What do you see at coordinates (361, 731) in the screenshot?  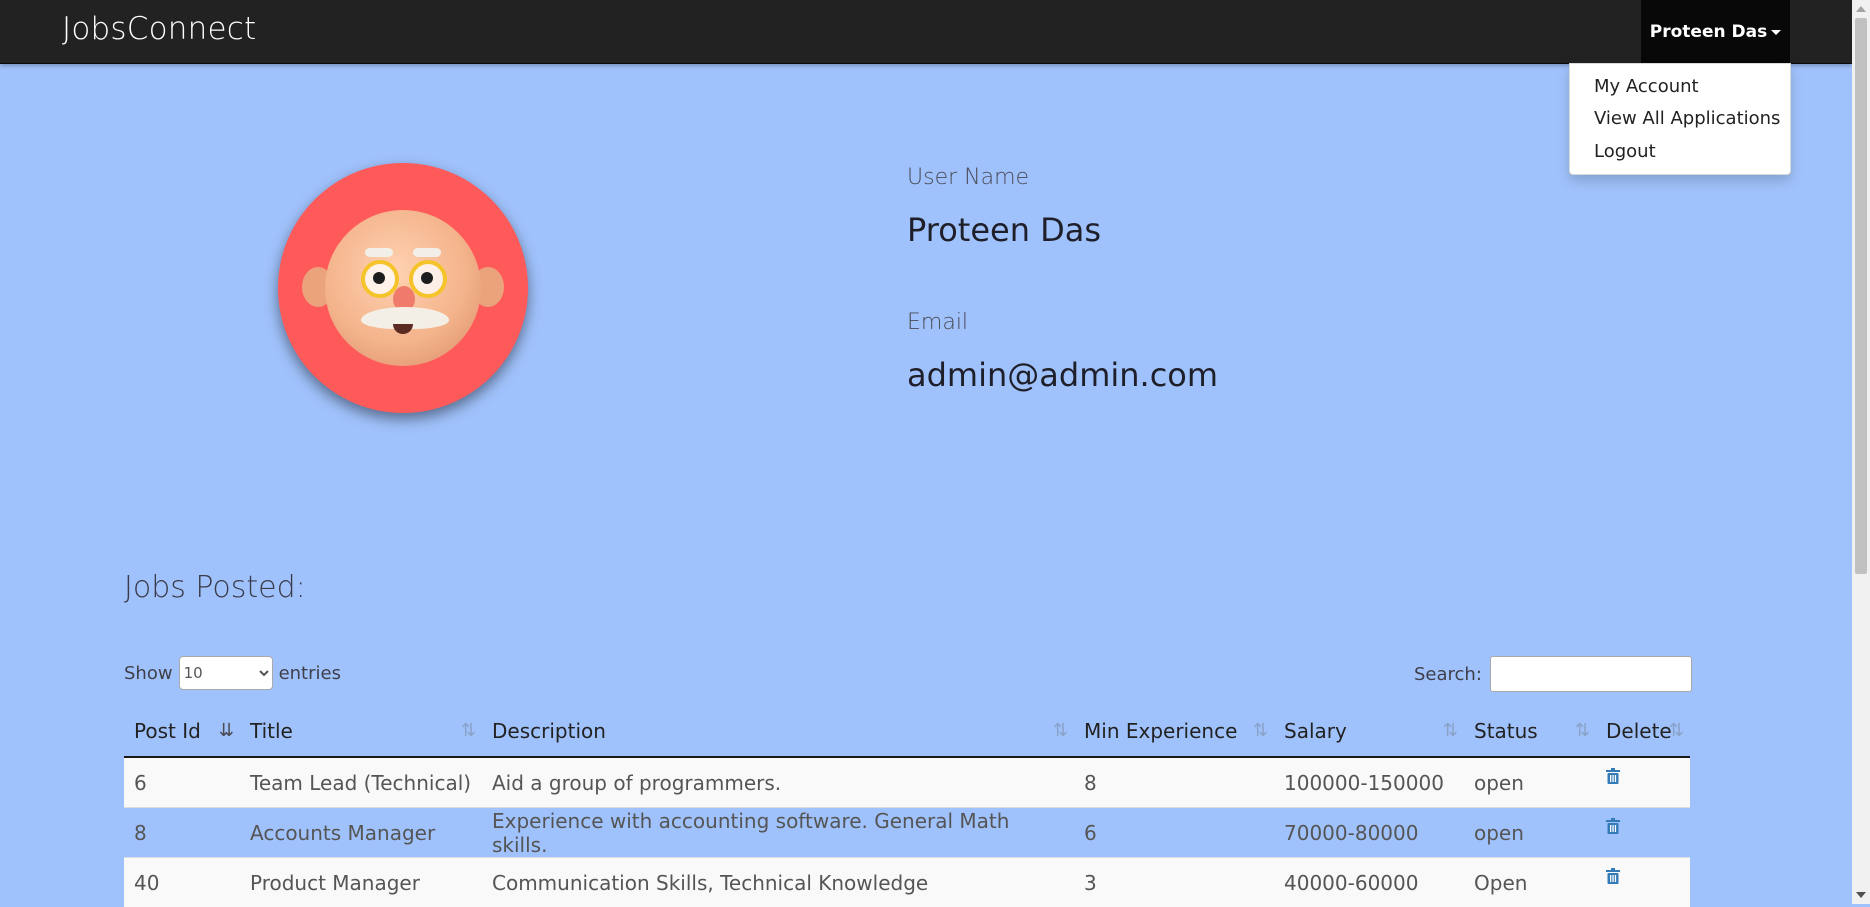 I see `column-header-title: Title⇅` at bounding box center [361, 731].